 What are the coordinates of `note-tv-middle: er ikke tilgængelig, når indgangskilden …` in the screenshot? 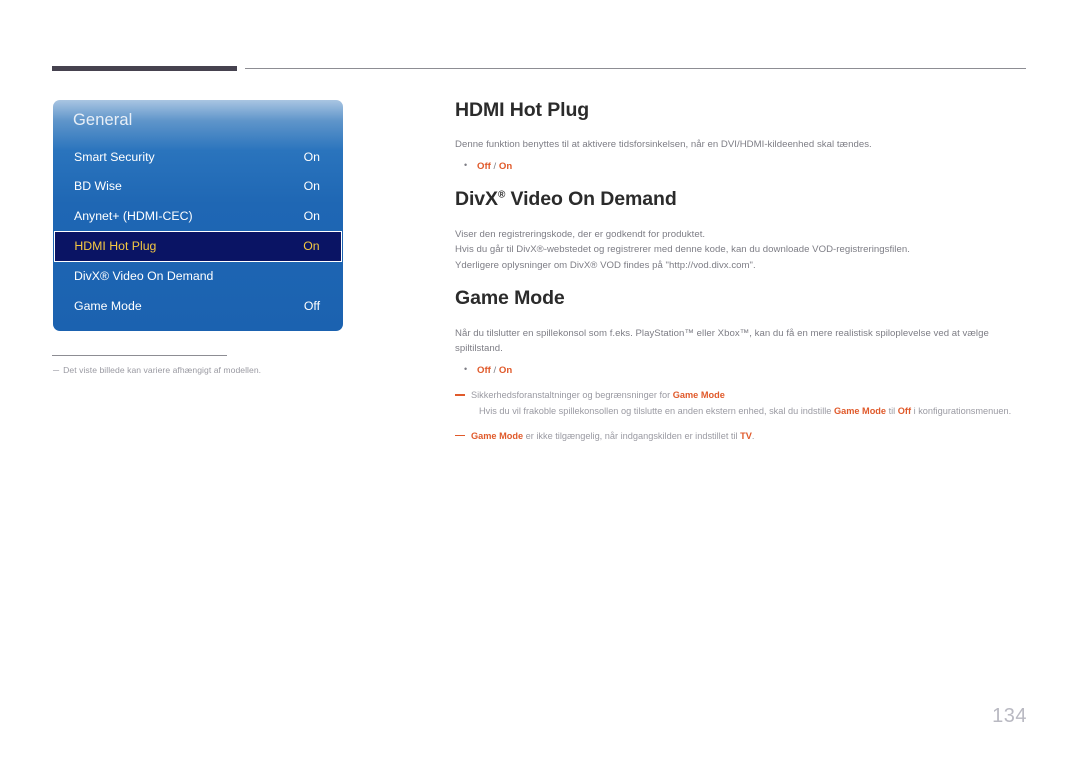 It's located at (632, 435).